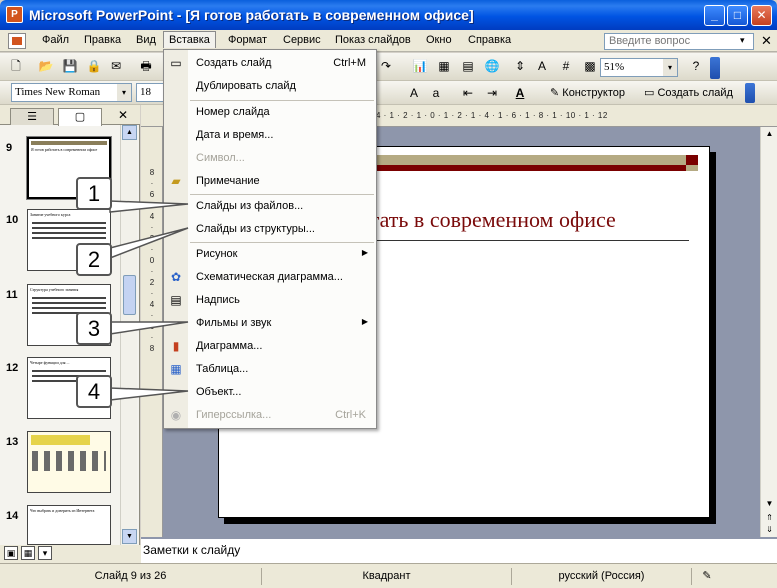 The height and width of the screenshot is (588, 777). Describe the element at coordinates (146, 40) in the screenshot. I see `menu-view: Вид` at that location.